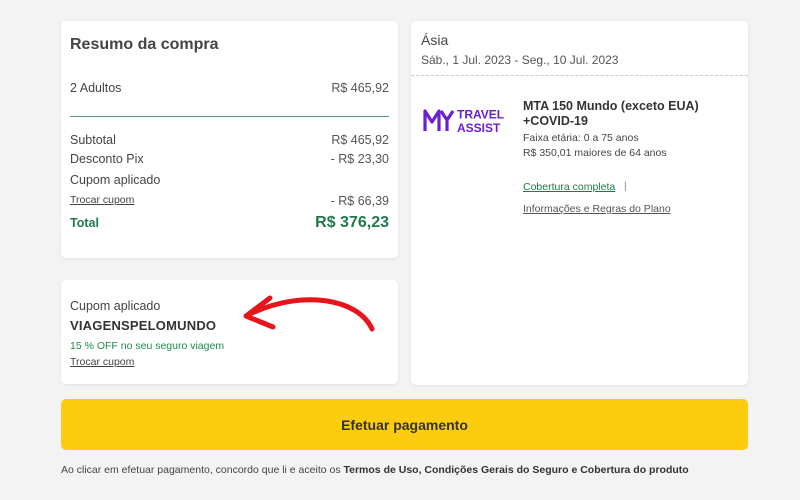 This screenshot has height=500, width=800. Describe the element at coordinates (93, 140) in the screenshot. I see `subtotal-label: Subtotal` at that location.